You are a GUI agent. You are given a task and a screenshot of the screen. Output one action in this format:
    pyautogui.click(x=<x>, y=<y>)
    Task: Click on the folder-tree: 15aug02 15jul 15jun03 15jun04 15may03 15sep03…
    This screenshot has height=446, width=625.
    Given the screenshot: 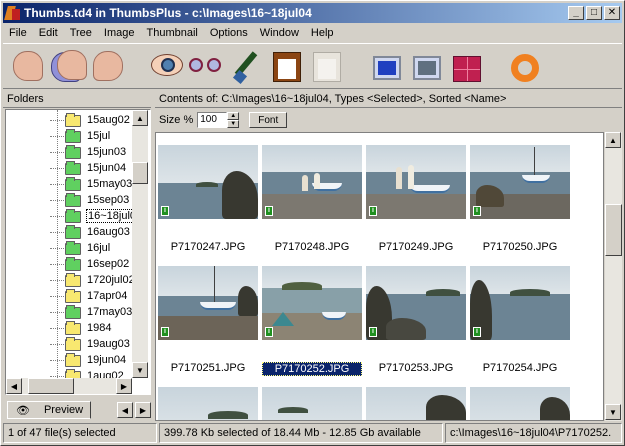 What is the action you would take?
    pyautogui.click(x=78, y=252)
    